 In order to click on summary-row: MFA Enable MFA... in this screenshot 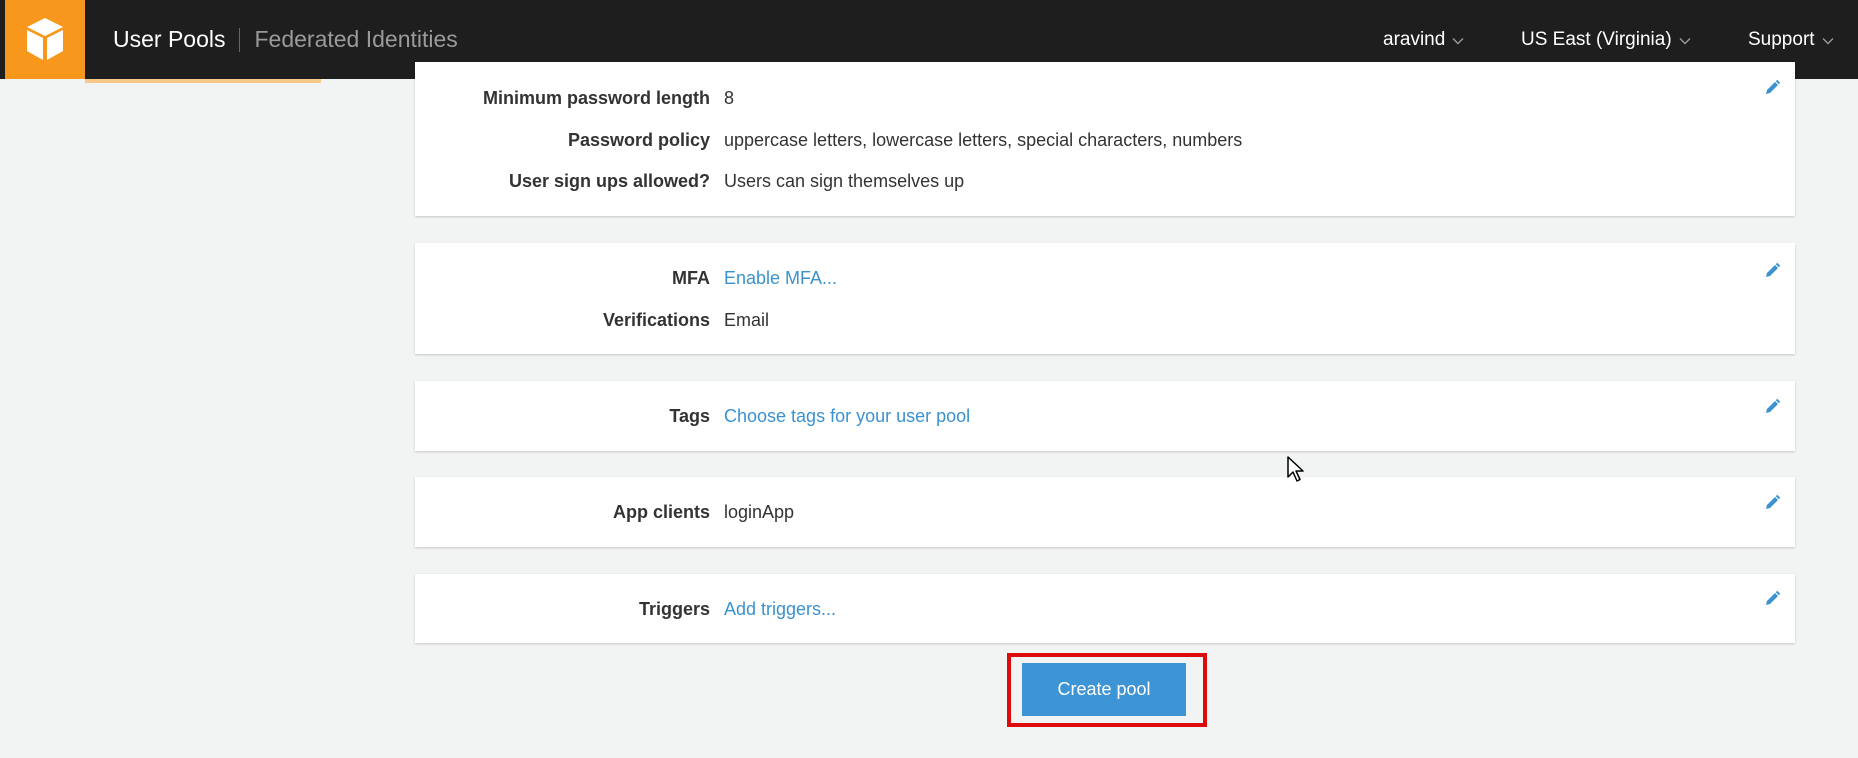, I will do `click(1105, 278)`.